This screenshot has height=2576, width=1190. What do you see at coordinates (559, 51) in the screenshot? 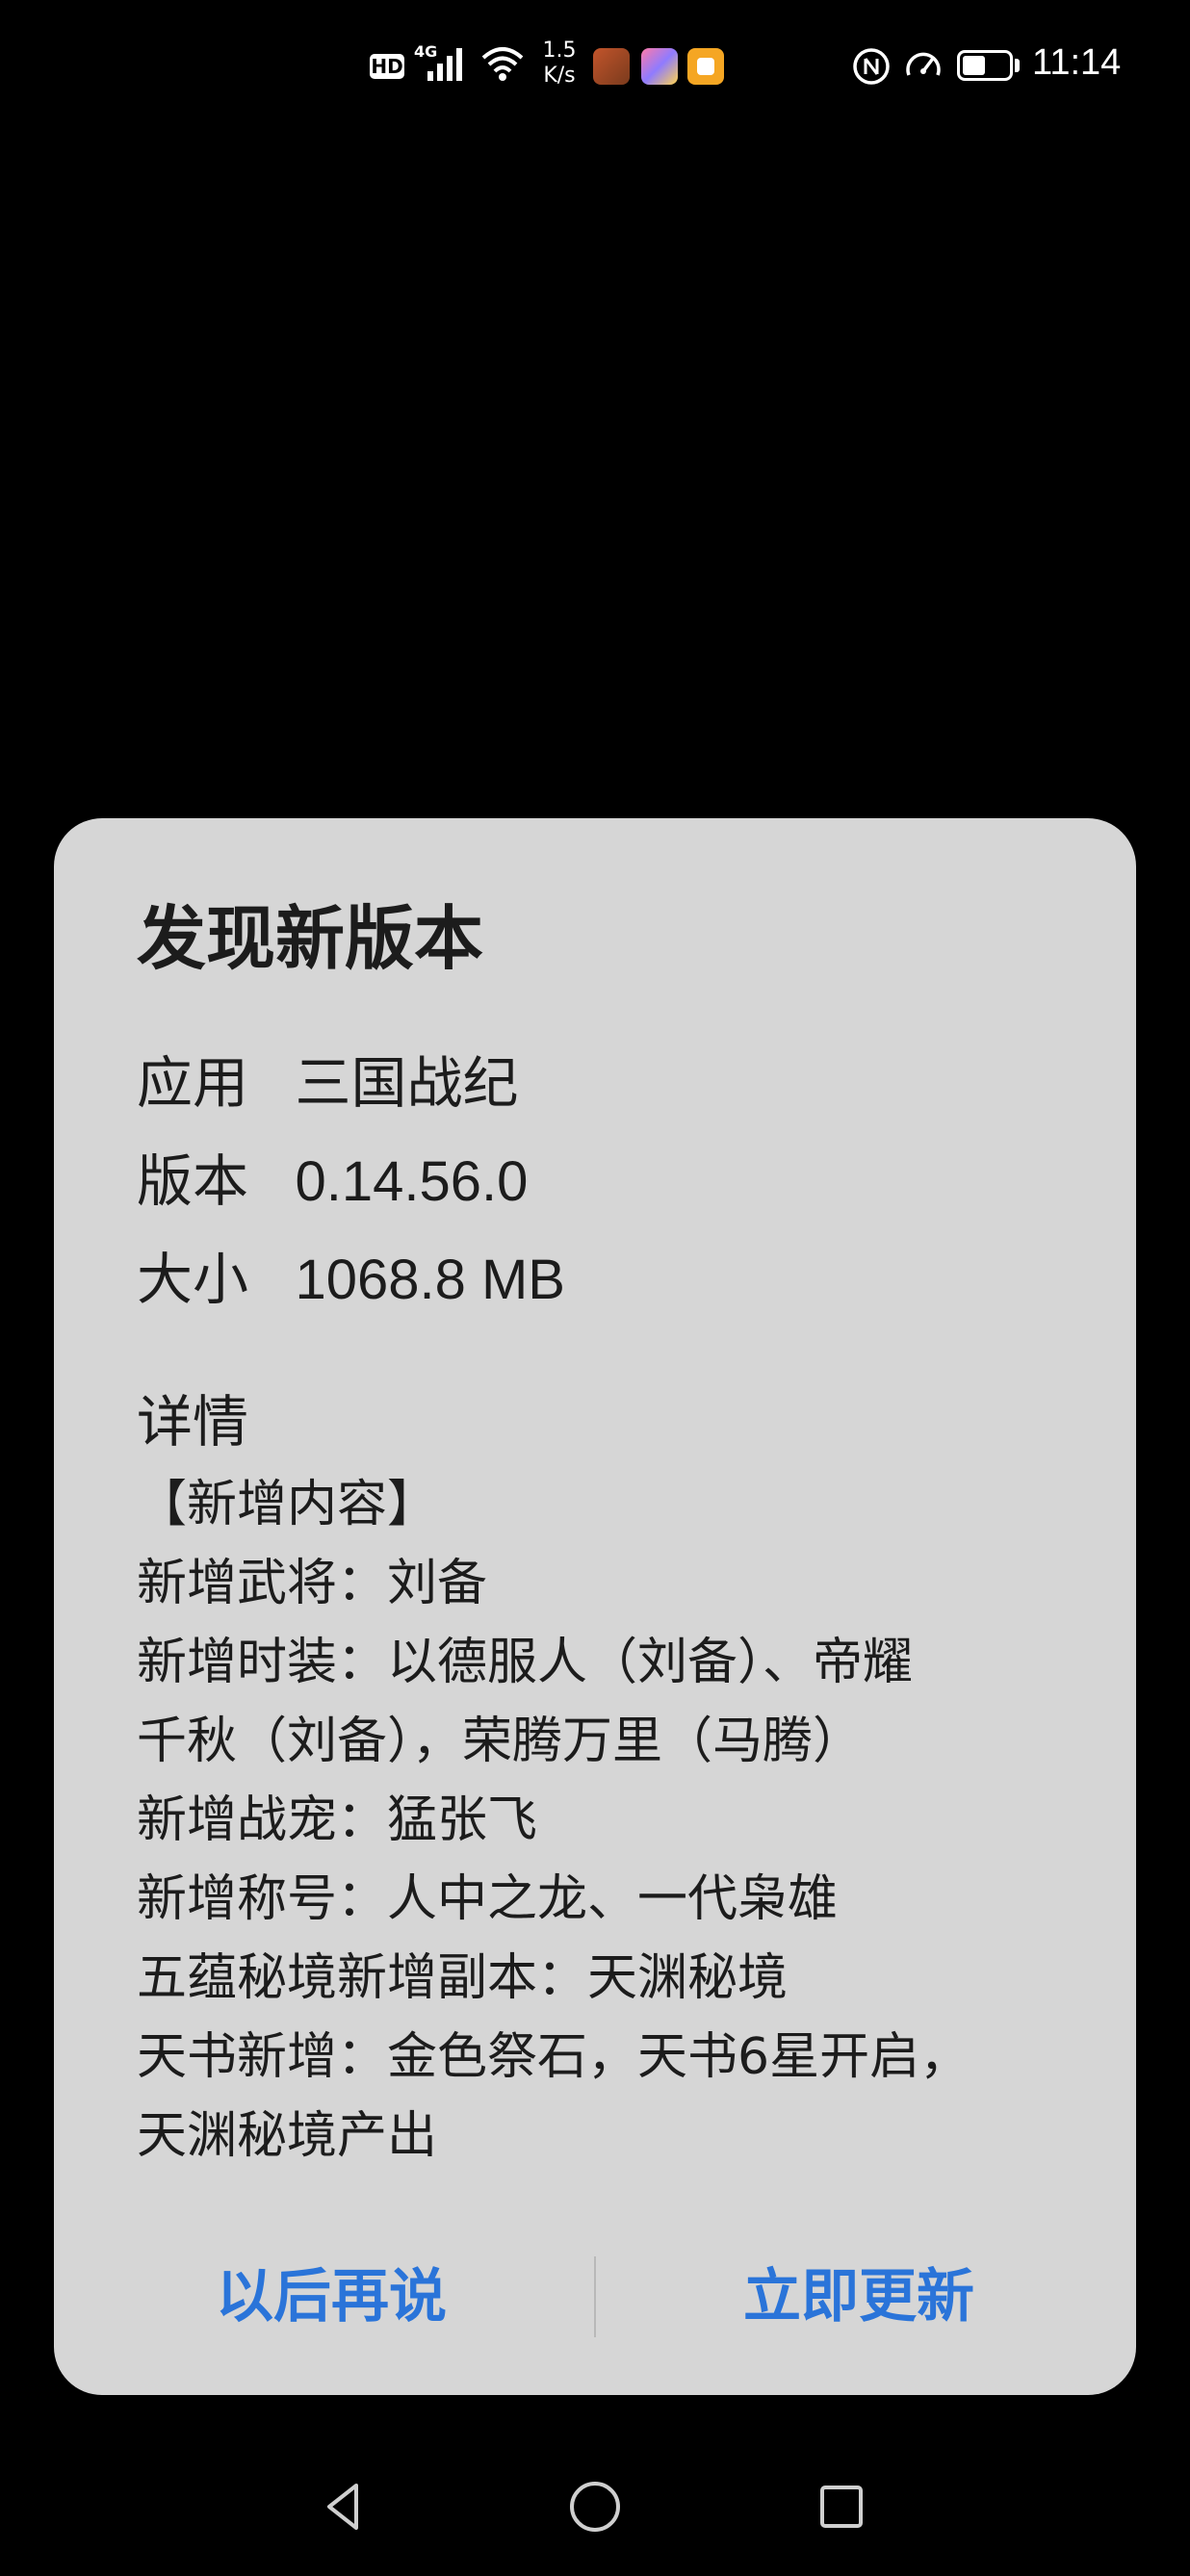
I see `network-speed-value: 1.5` at bounding box center [559, 51].